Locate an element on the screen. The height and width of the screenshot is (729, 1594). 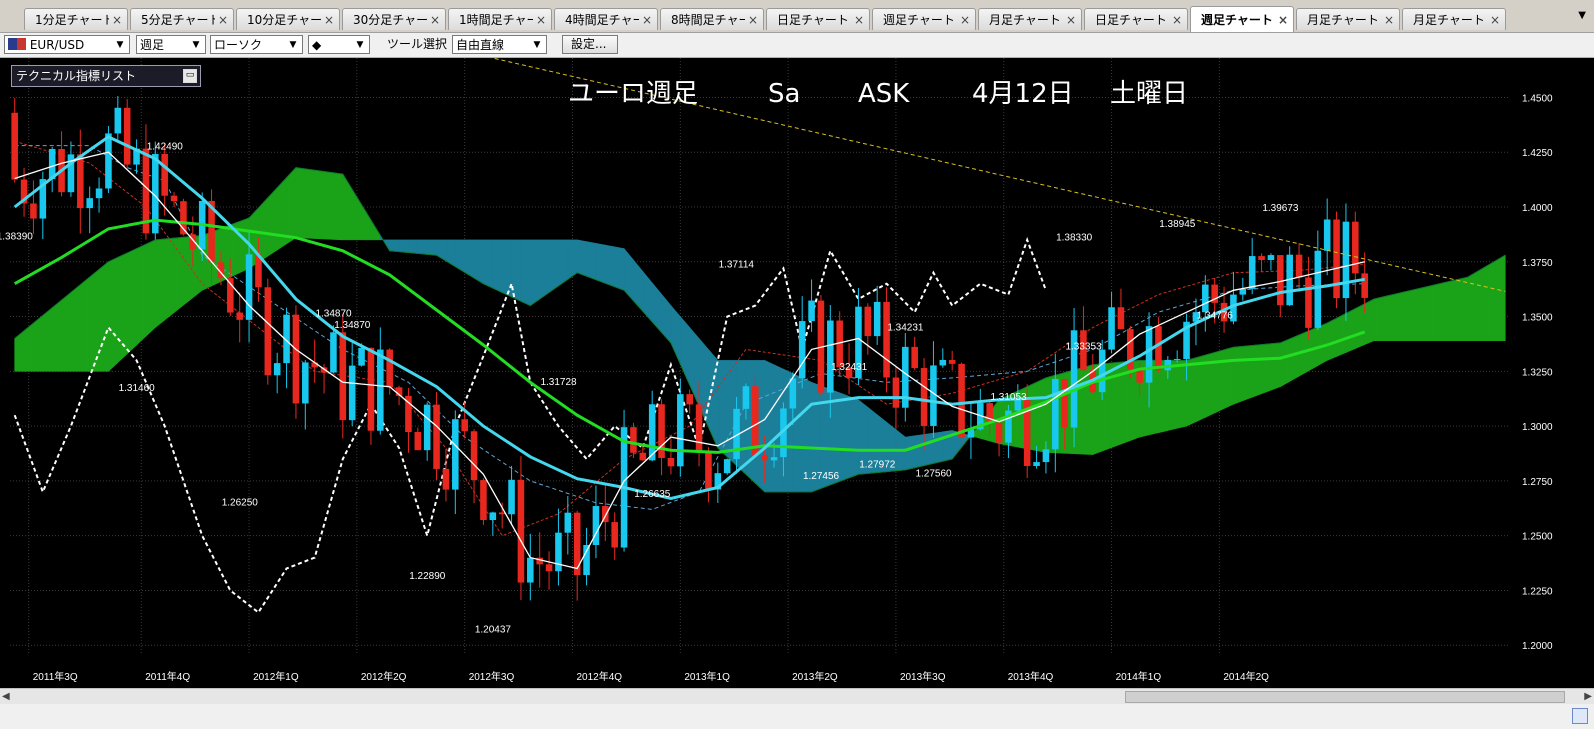
chart-type-select: ローソク ▼ is located at coordinates (256, 44).